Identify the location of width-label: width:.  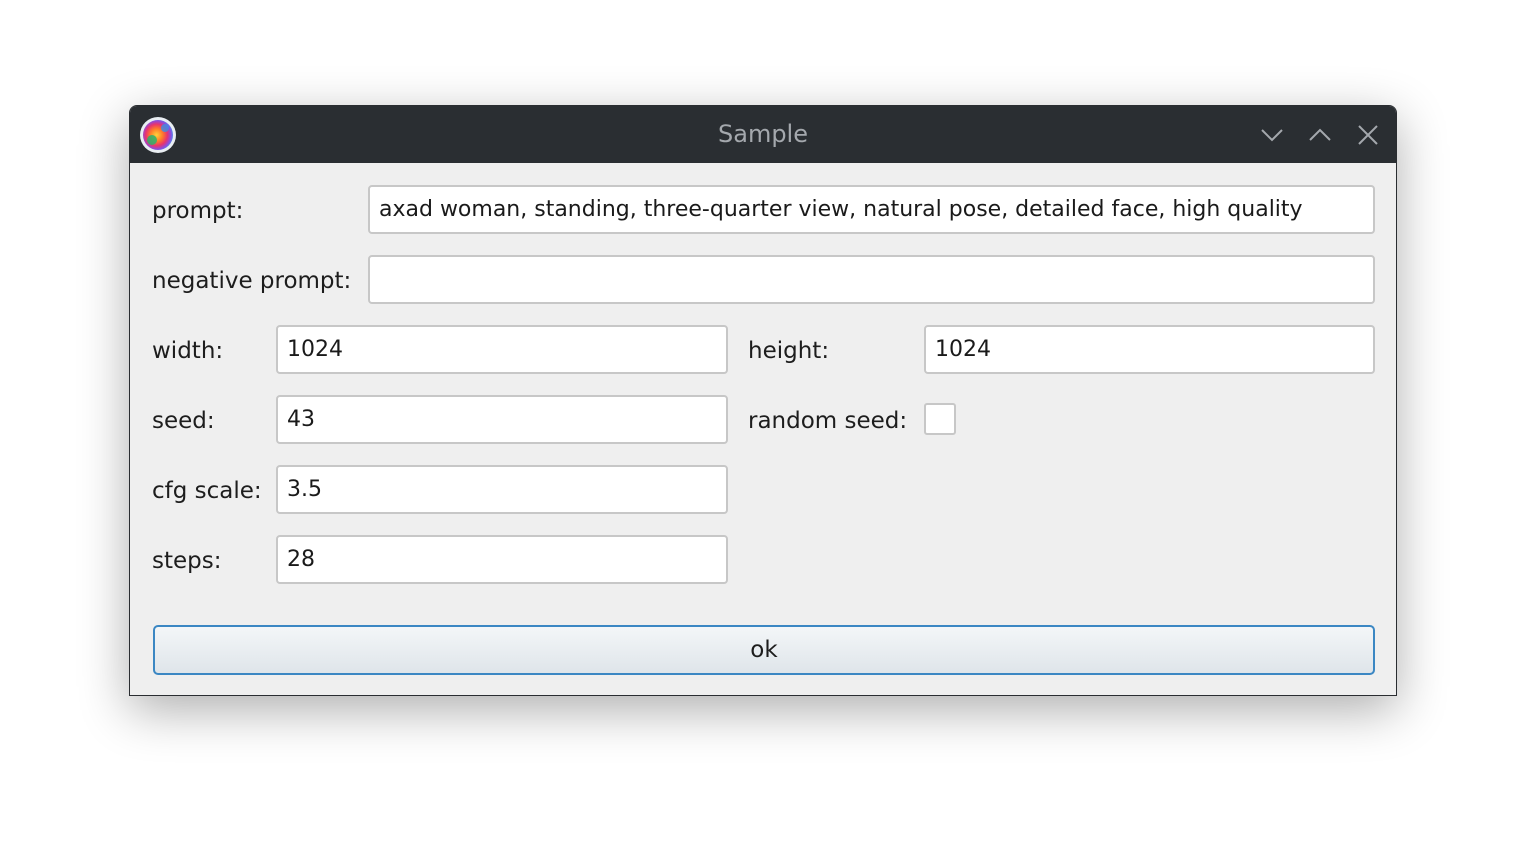
(188, 351).